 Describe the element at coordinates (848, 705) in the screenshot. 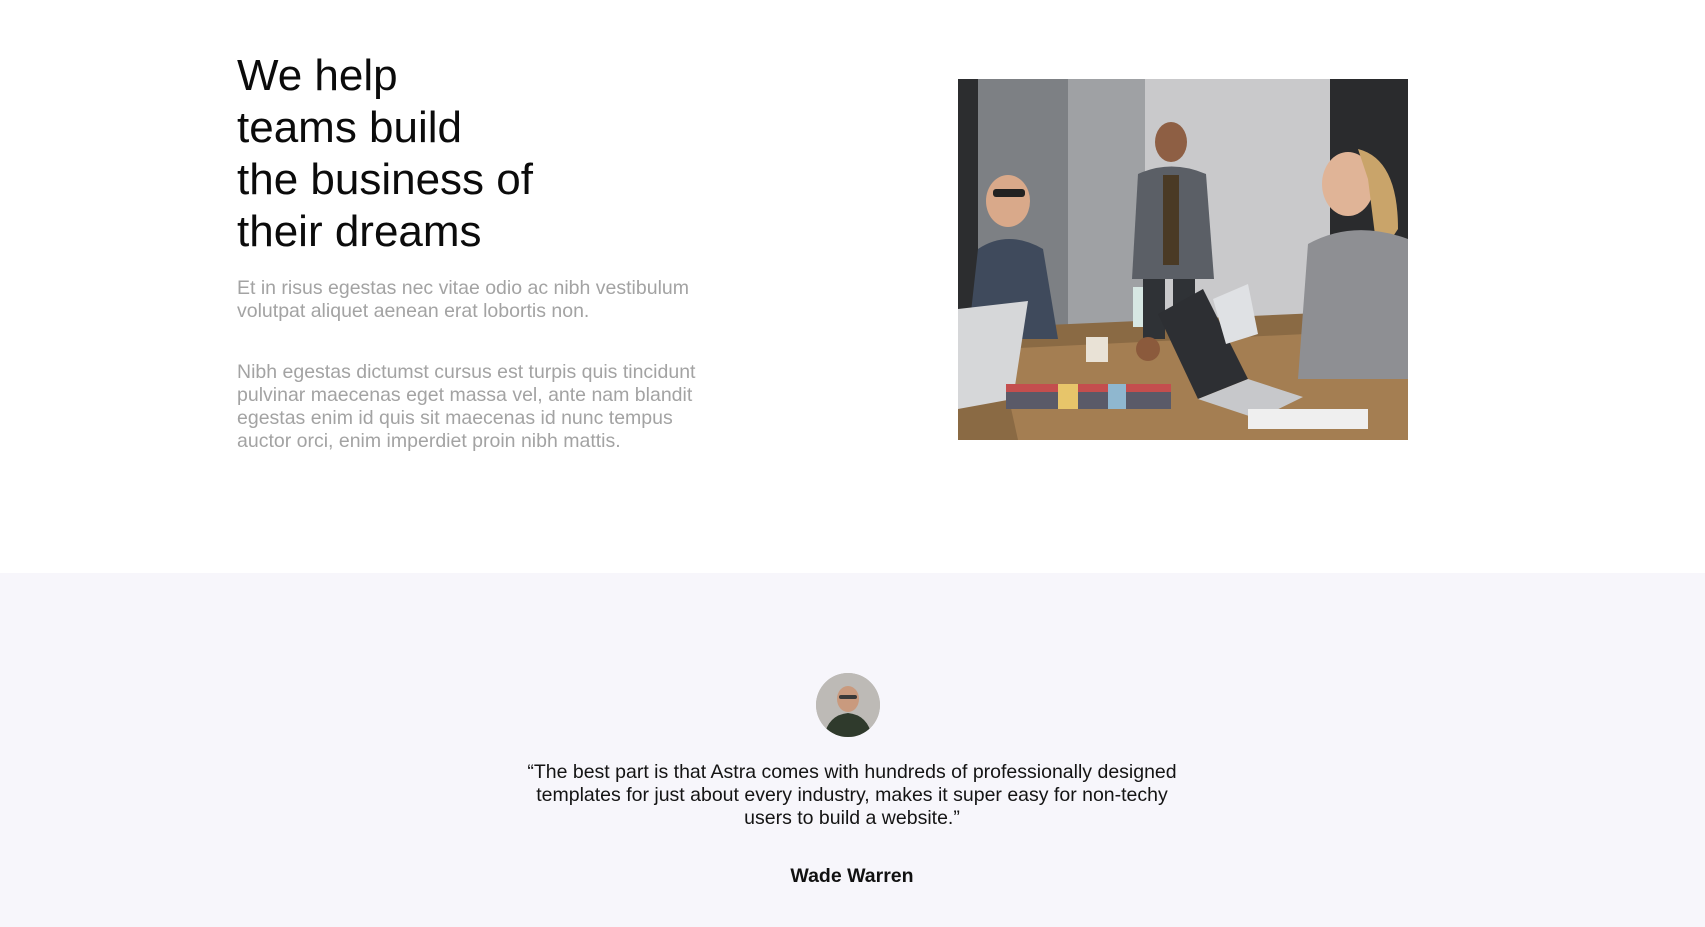

I see `person-avatar` at that location.